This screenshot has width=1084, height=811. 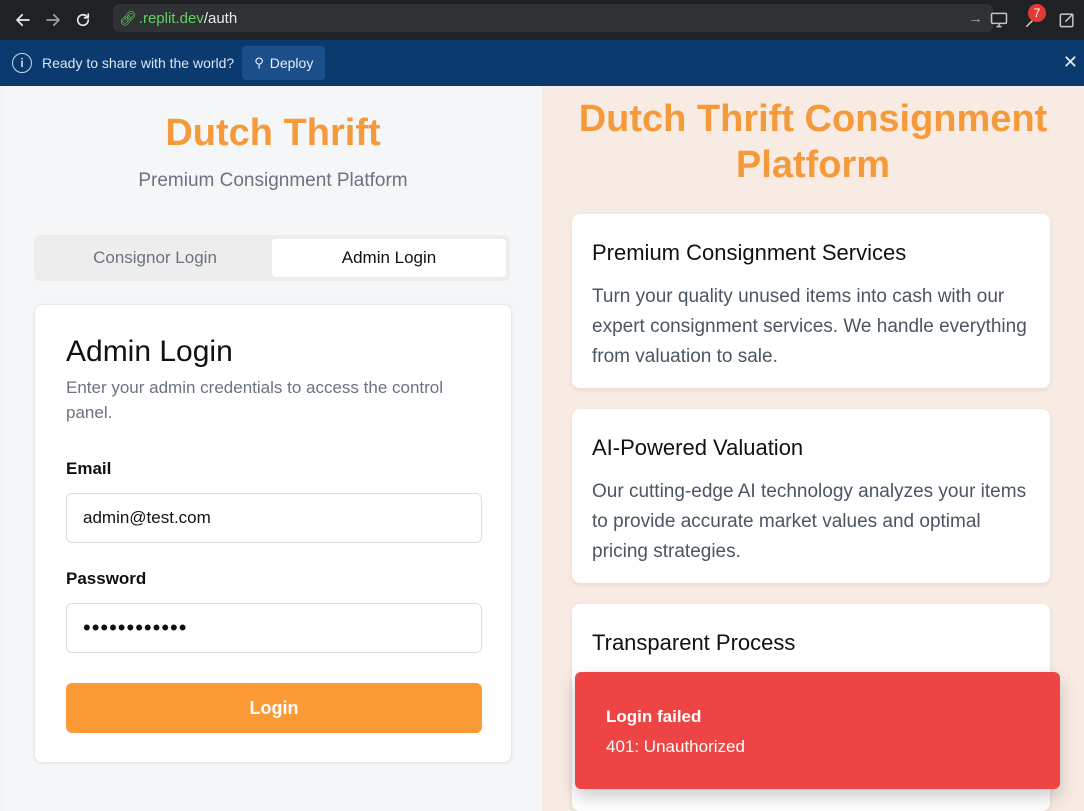 I want to click on deploy-button: ⚲ Deploy, so click(x=284, y=63).